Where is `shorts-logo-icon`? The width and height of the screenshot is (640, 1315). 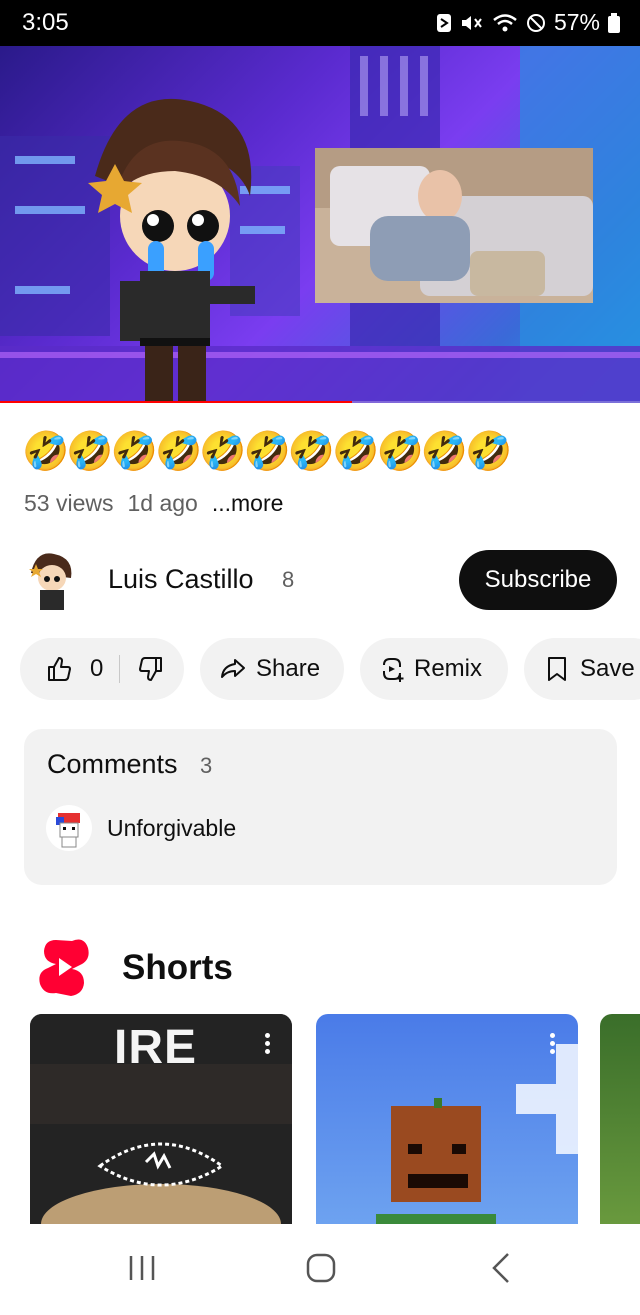 shorts-logo-icon is located at coordinates (64, 967).